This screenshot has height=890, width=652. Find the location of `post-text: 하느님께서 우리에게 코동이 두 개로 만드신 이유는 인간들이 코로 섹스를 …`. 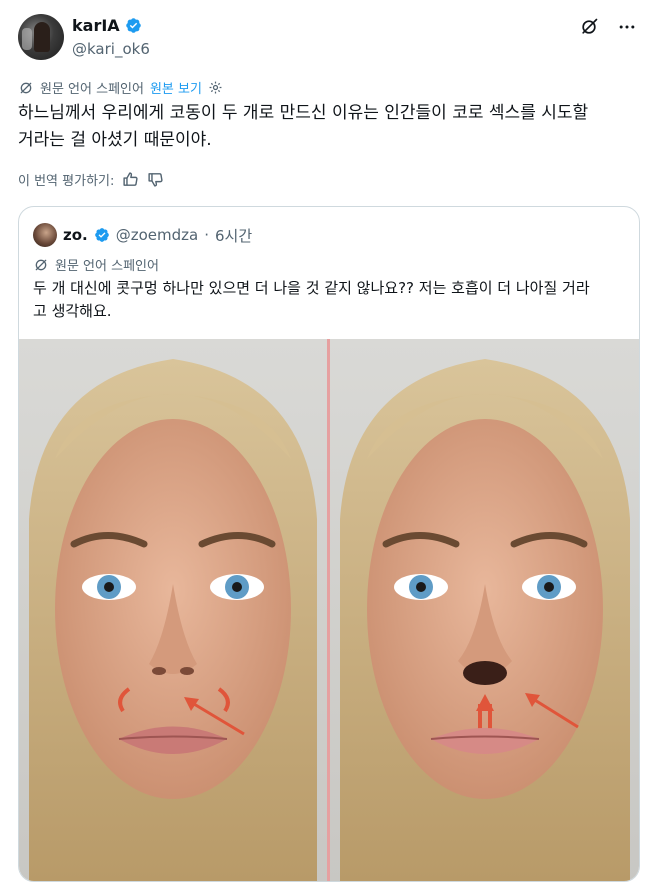

post-text: 하느님께서 우리에게 코동이 두 개로 만드신 이유는 인간들이 코로 섹스를 … is located at coordinates (328, 127).